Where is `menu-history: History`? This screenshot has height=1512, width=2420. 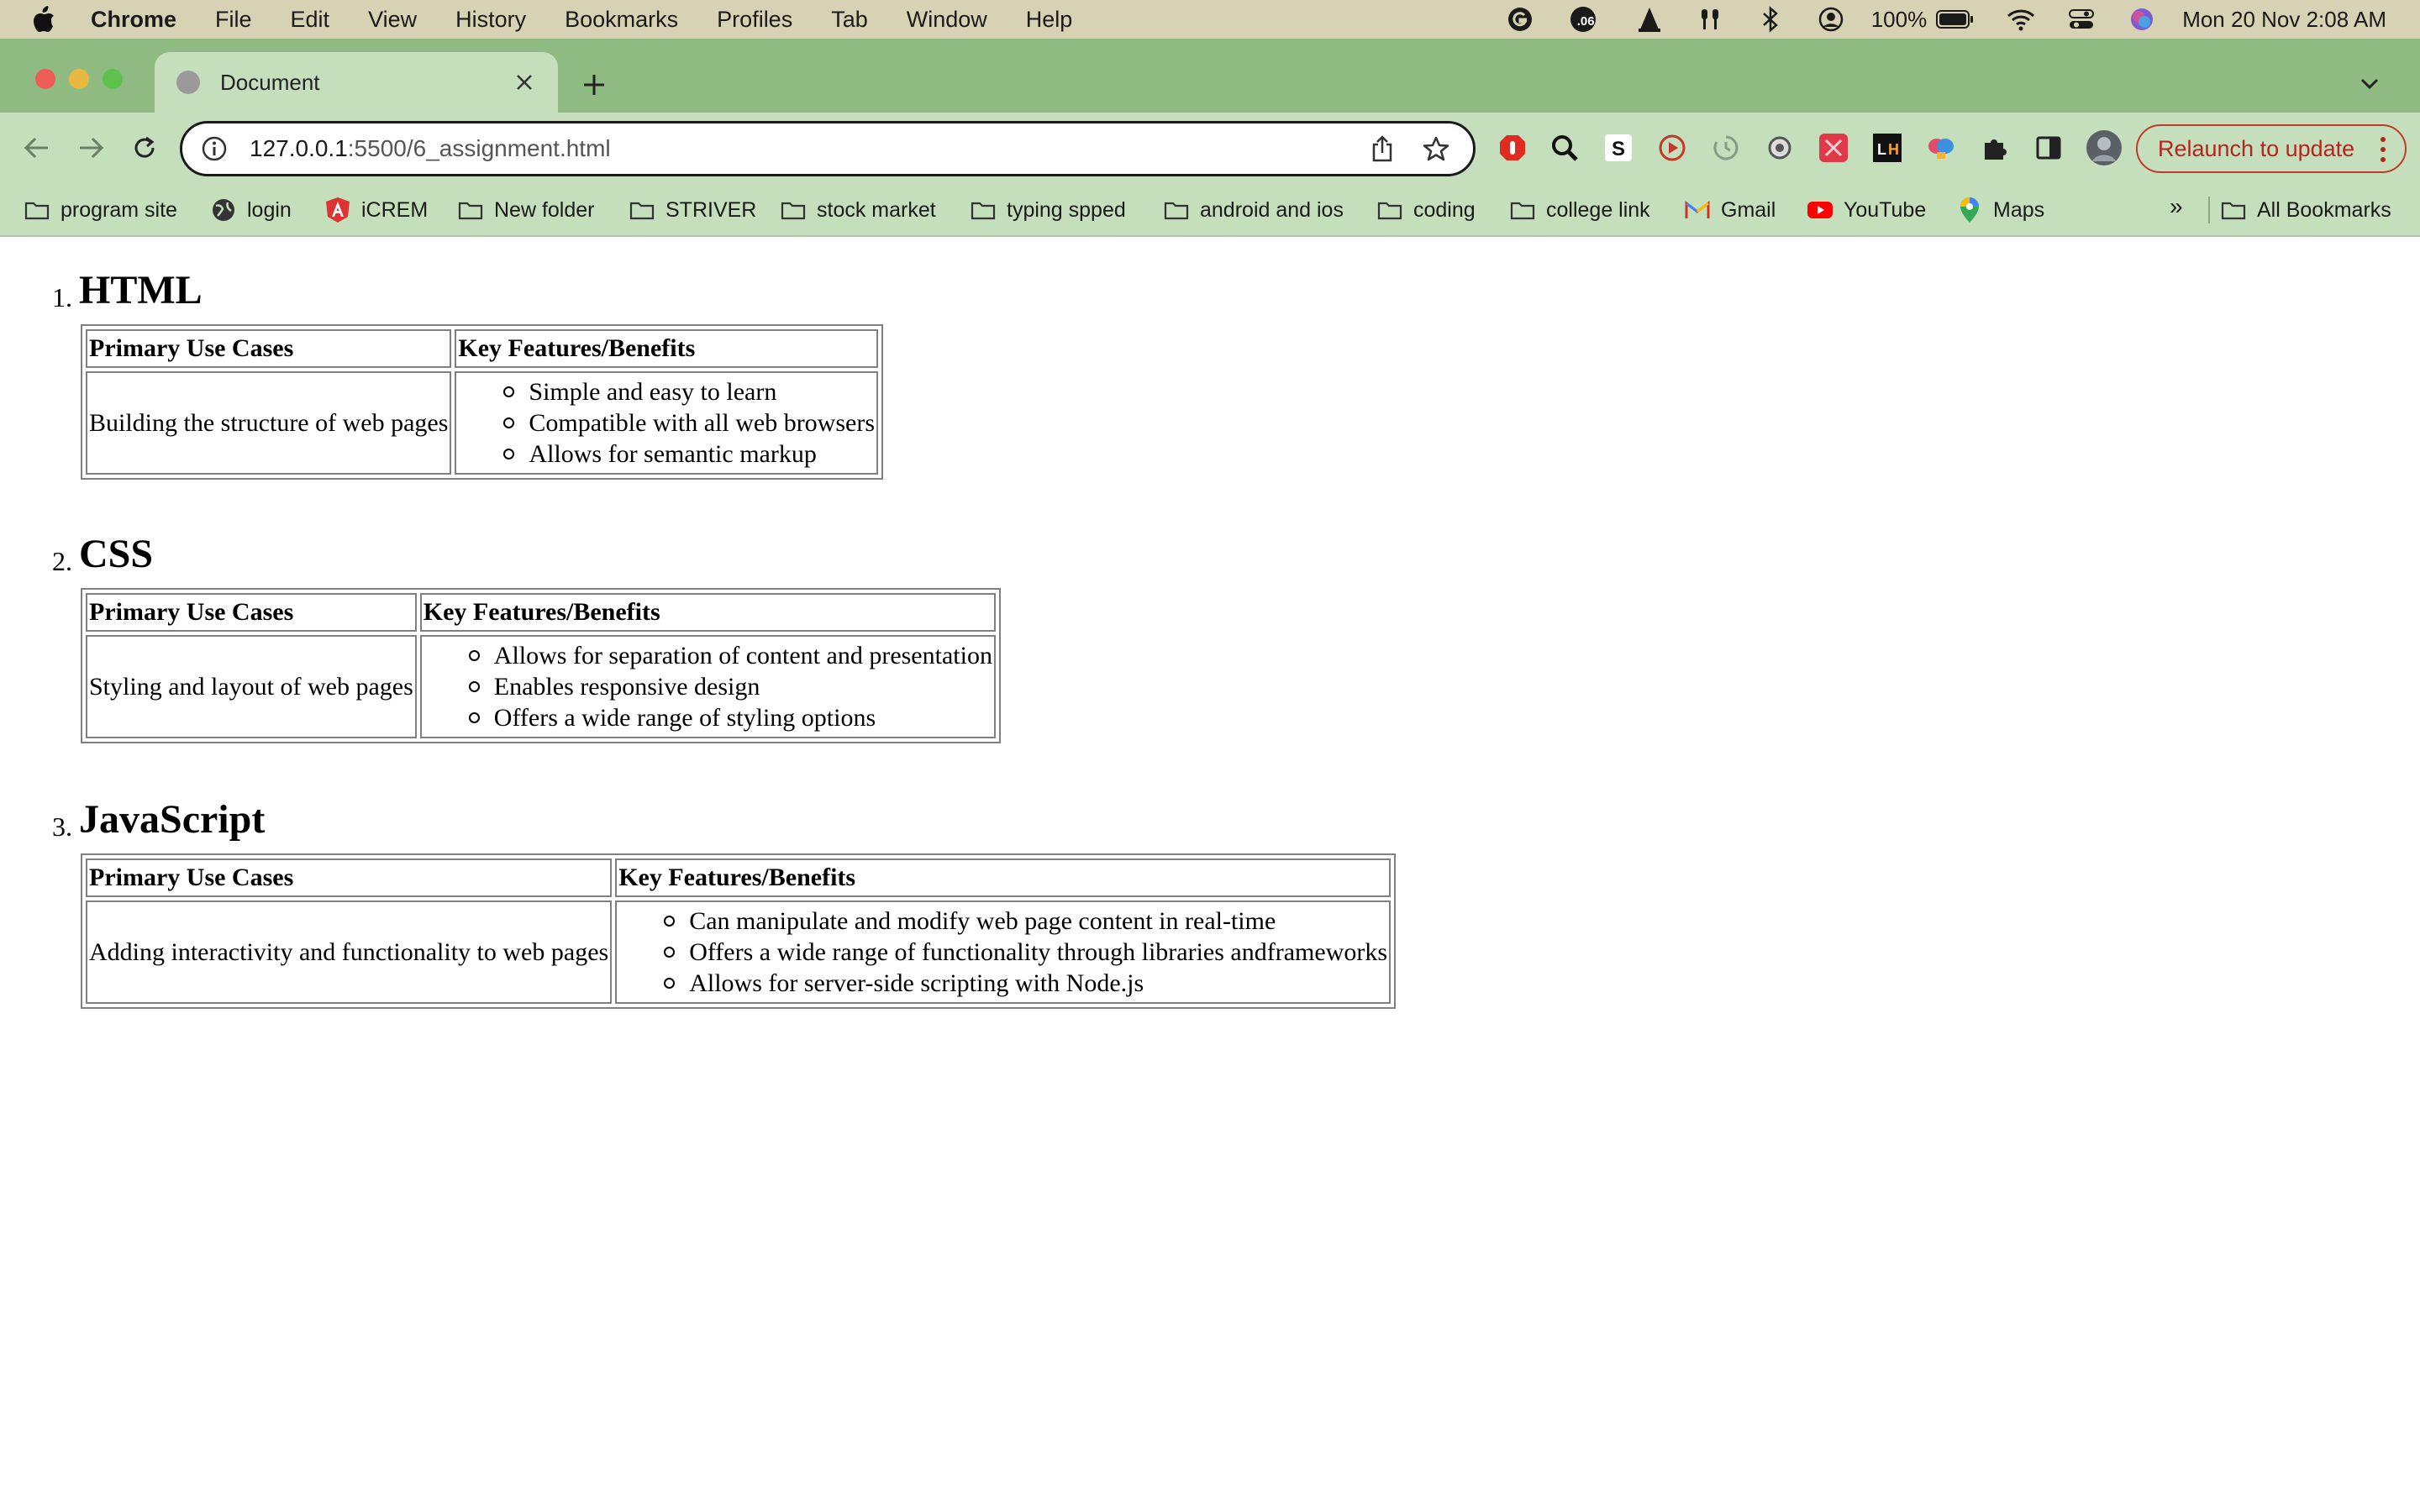
menu-history: History is located at coordinates (491, 20).